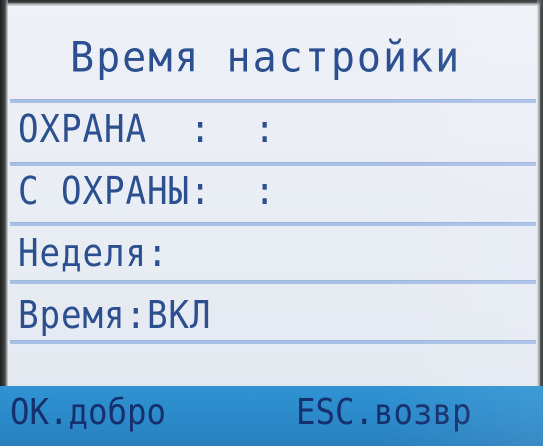 Image resolution: width=543 pixels, height=446 pixels. I want to click on menu-row-time: Время:ВКЛ, so click(273, 316).